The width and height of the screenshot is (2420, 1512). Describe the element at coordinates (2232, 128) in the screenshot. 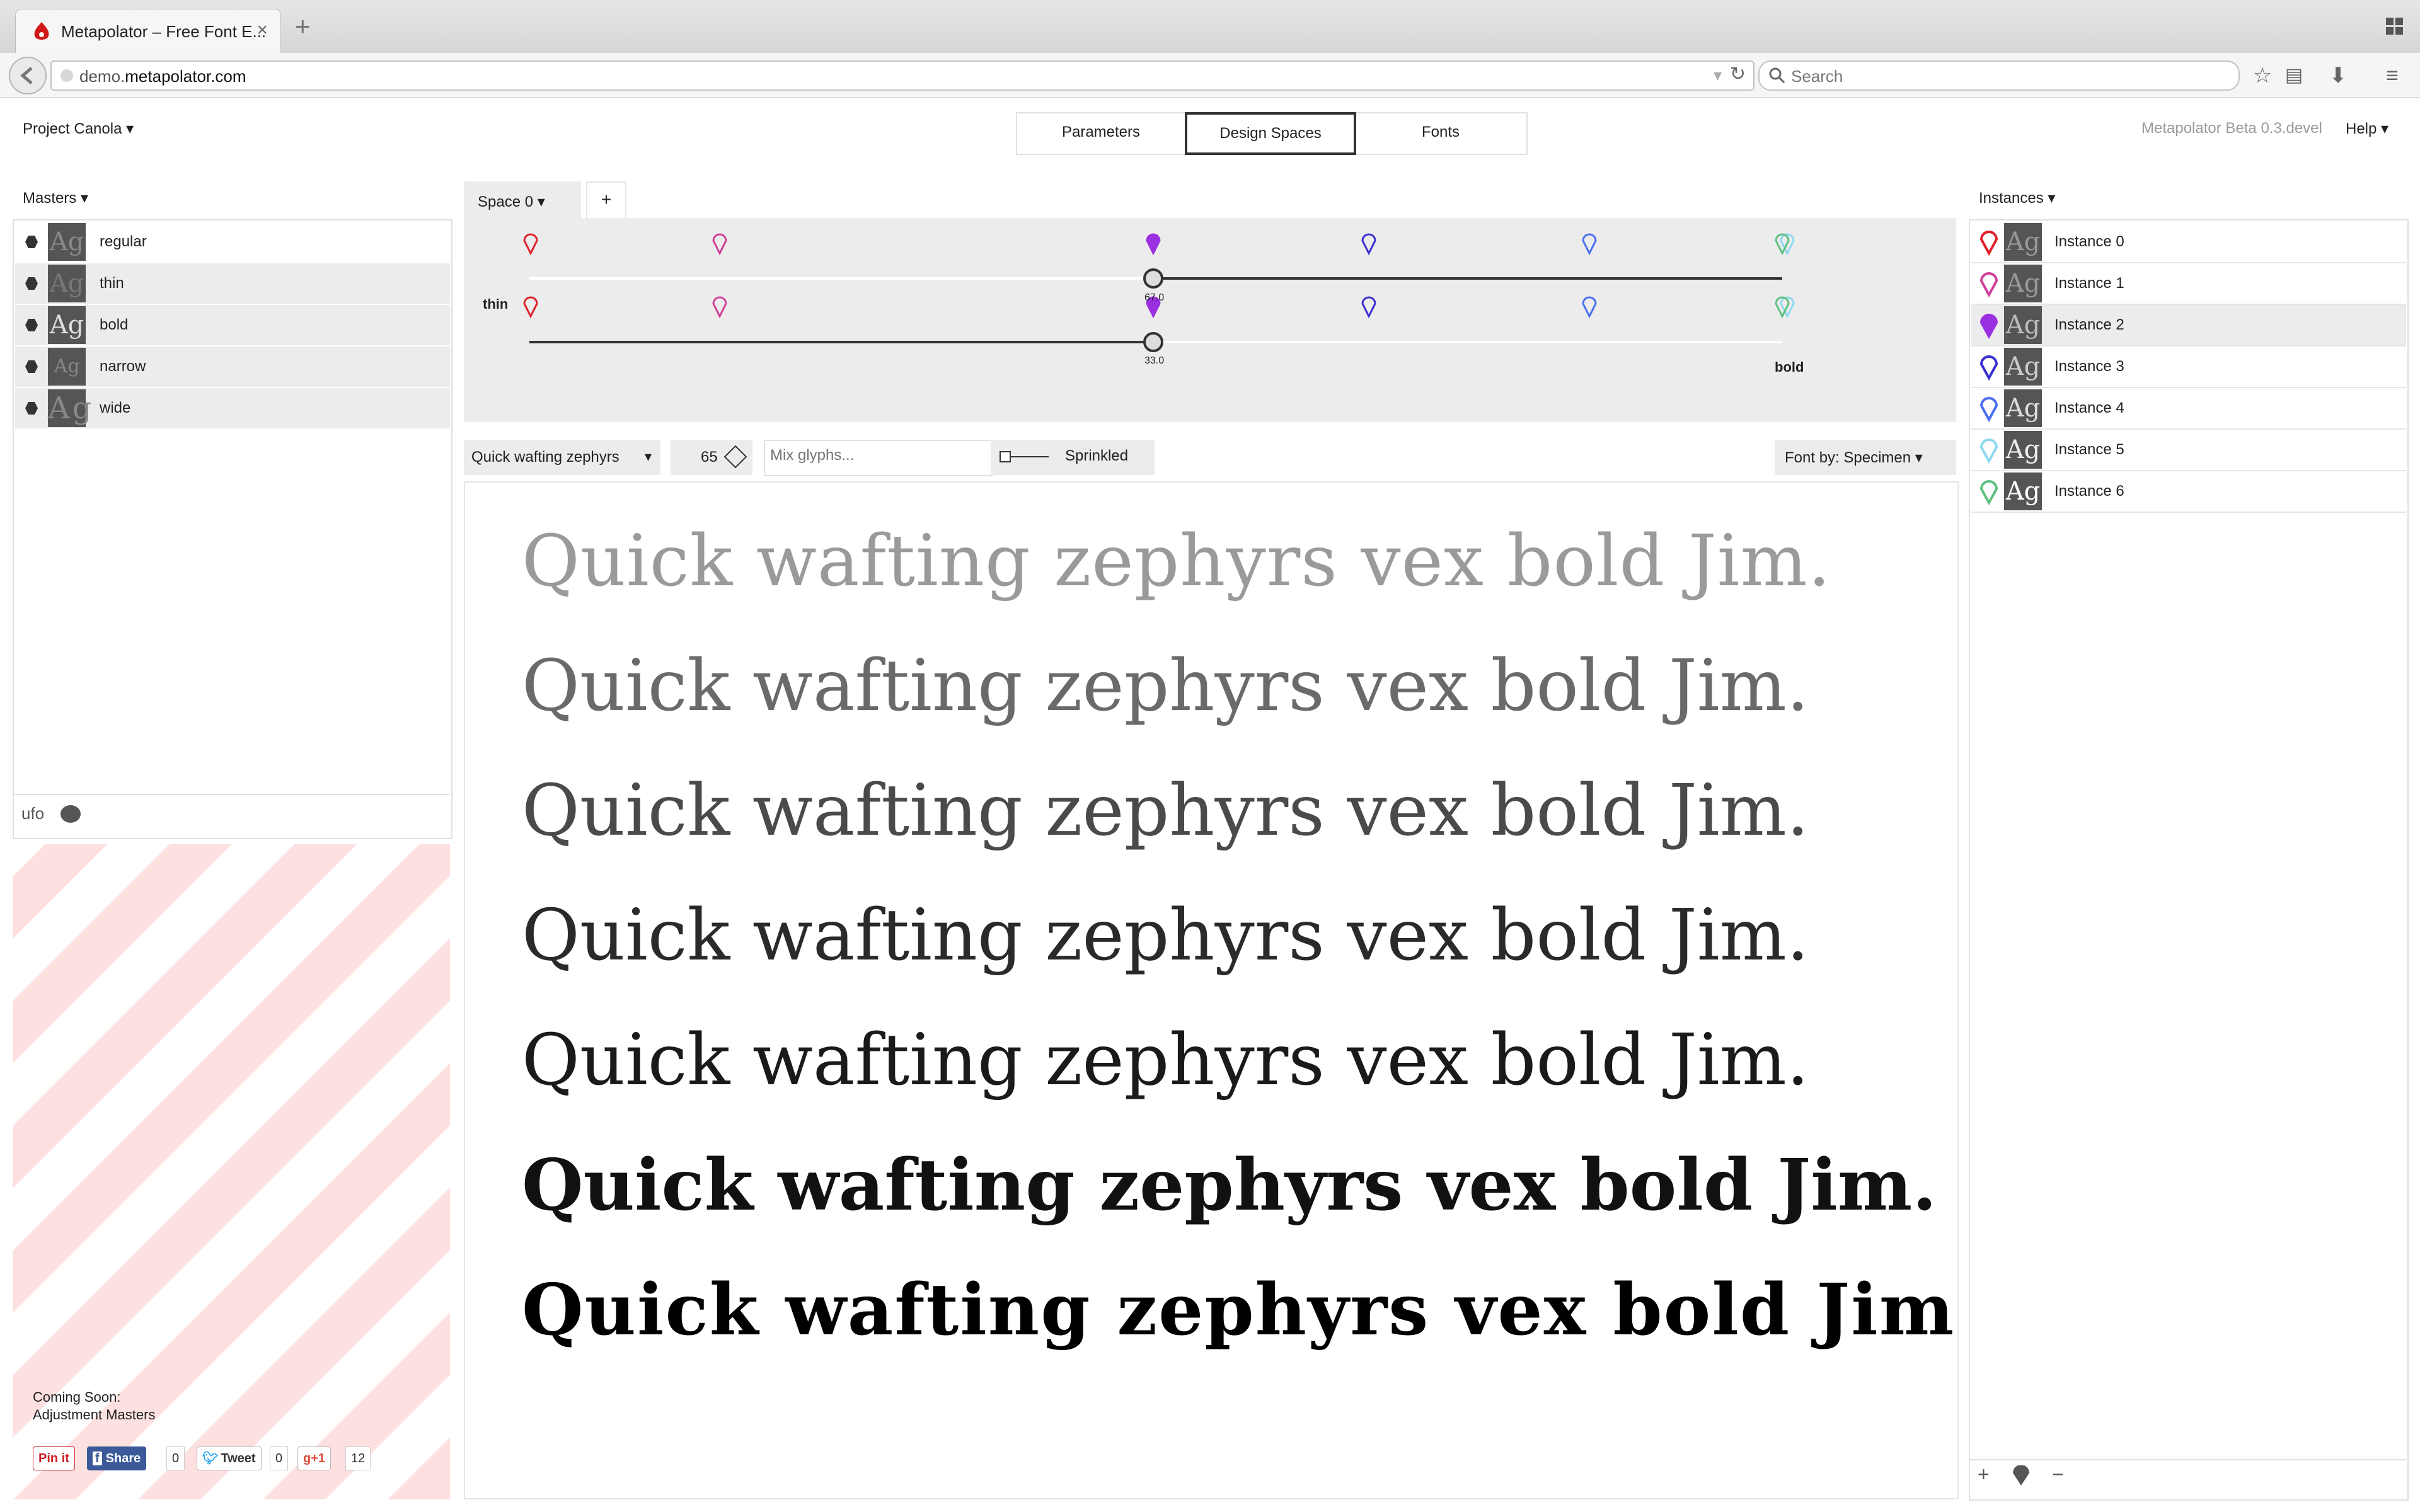

I see `version-label: Metapolator Beta 0.3.devel` at that location.